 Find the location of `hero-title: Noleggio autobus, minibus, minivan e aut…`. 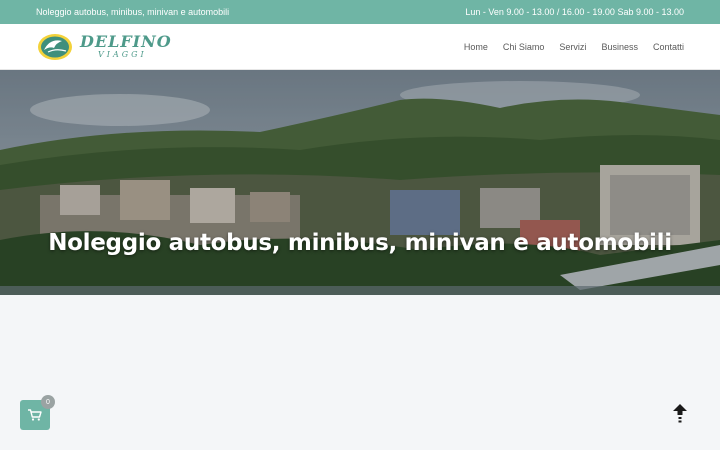

hero-title: Noleggio autobus, minibus, minivan e aut… is located at coordinates (360, 243).